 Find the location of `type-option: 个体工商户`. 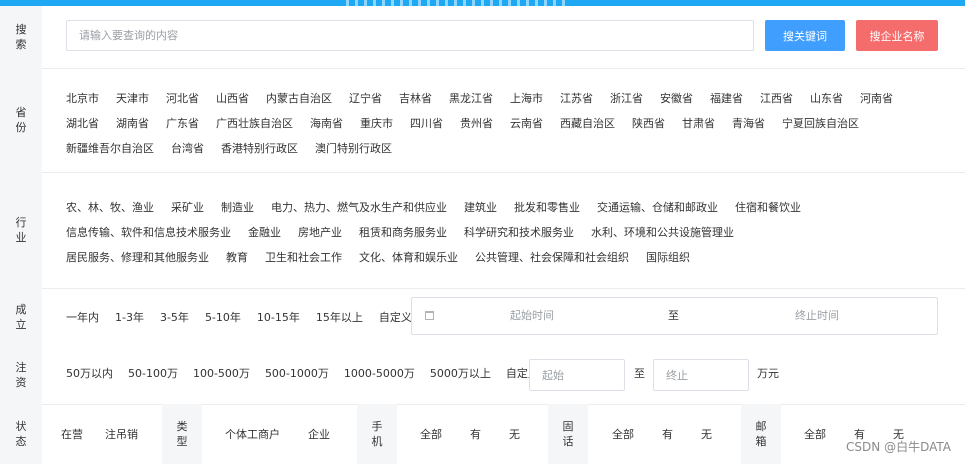

type-option: 个体工商户 is located at coordinates (252, 434).